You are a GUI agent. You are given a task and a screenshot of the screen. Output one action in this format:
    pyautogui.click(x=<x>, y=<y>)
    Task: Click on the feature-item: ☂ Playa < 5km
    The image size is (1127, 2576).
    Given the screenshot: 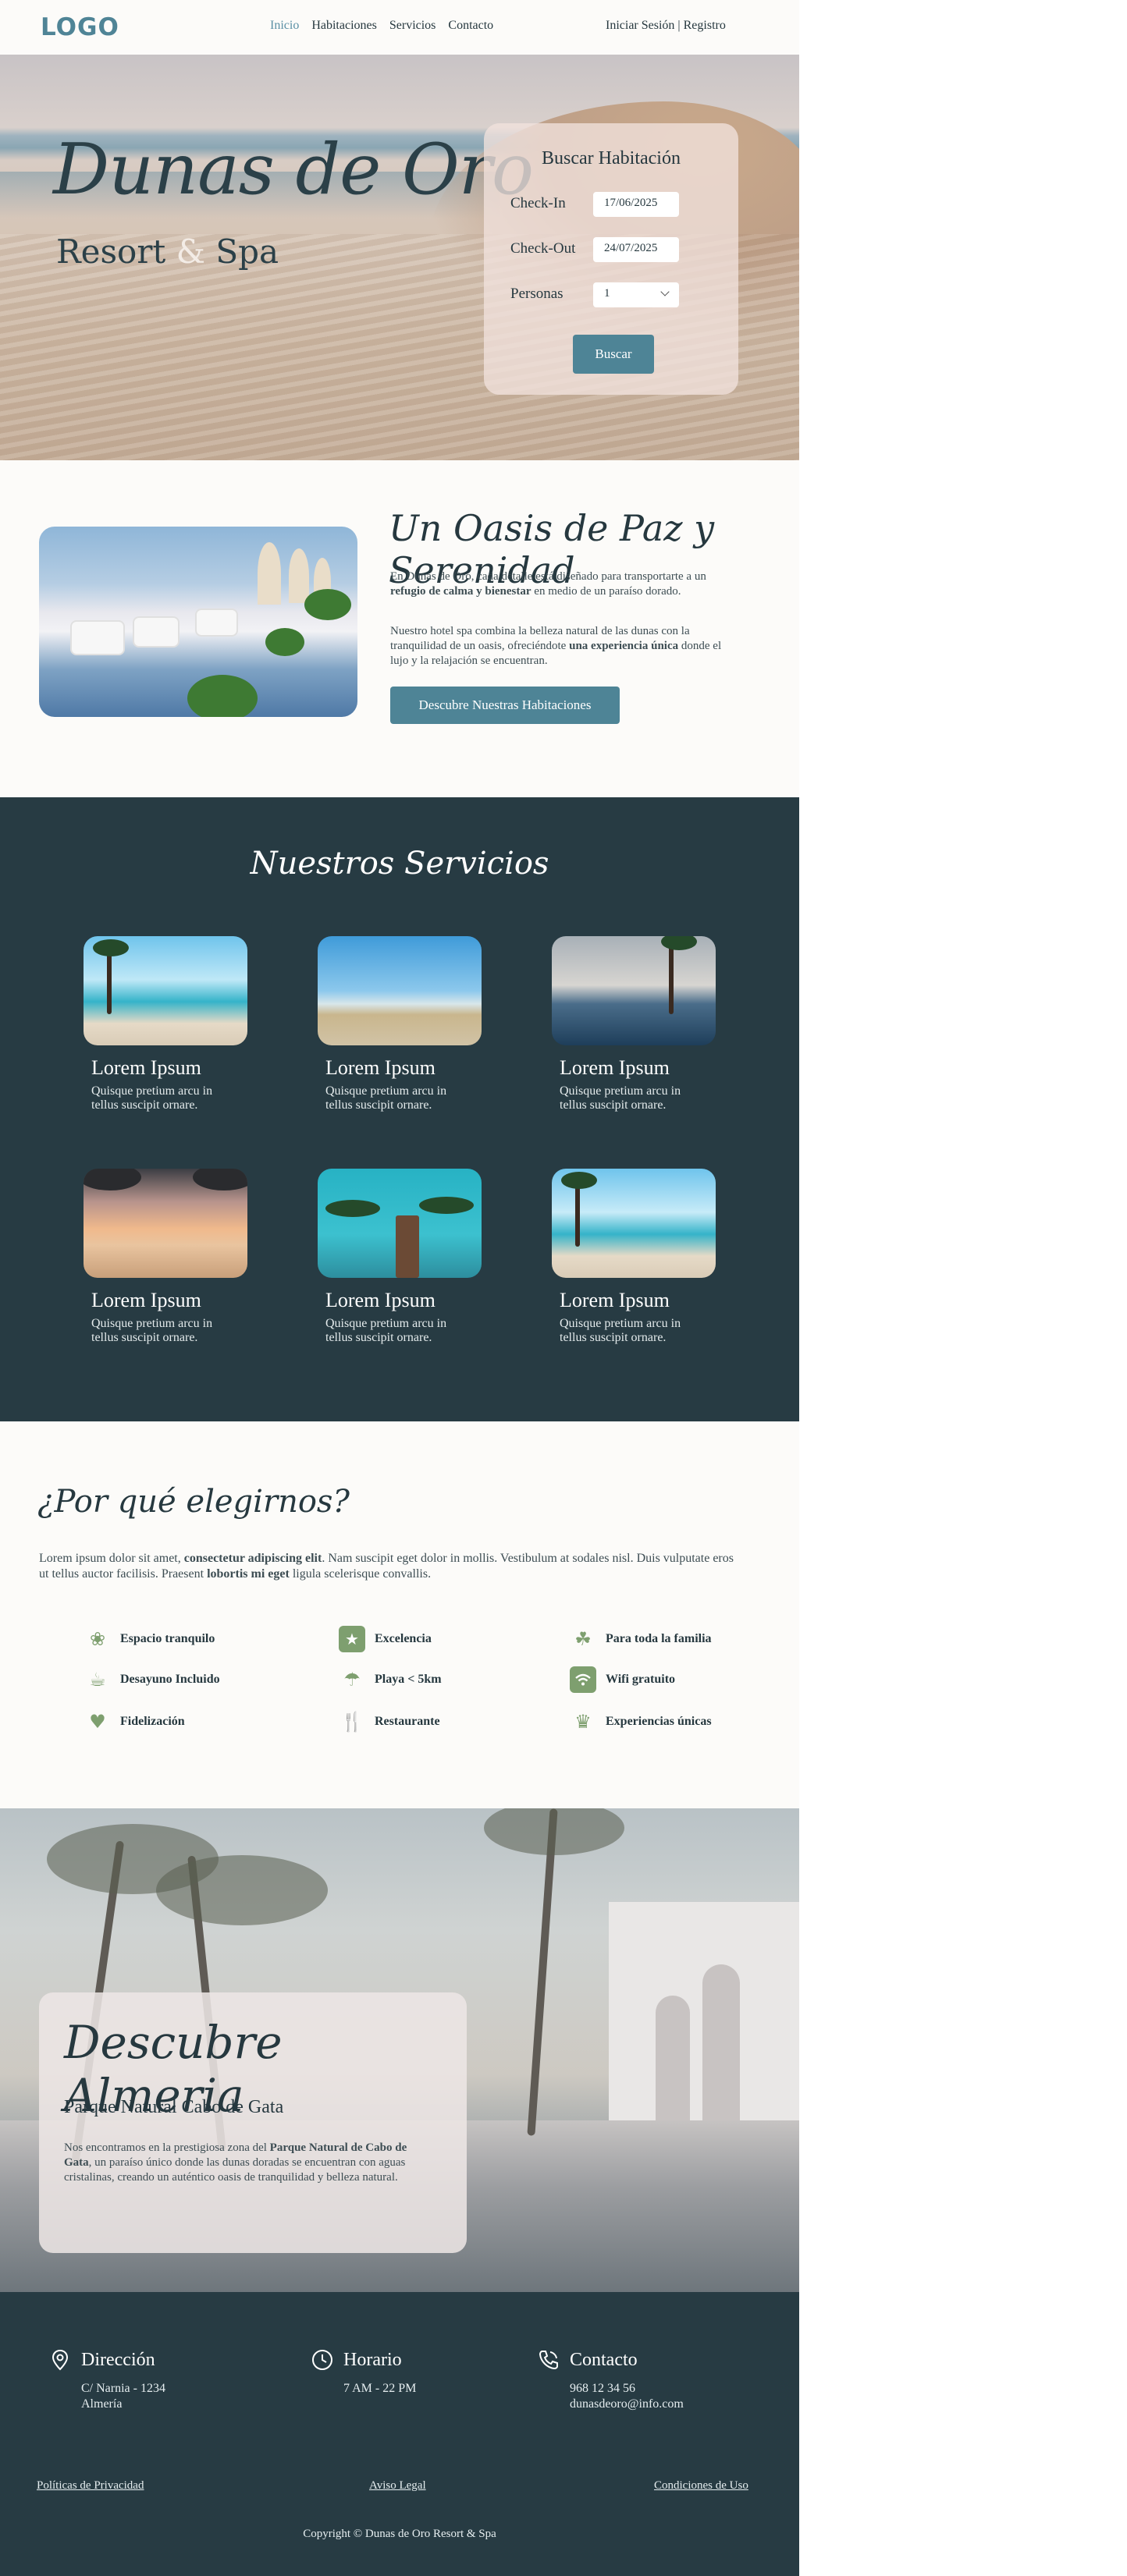 What is the action you would take?
    pyautogui.click(x=391, y=1679)
    